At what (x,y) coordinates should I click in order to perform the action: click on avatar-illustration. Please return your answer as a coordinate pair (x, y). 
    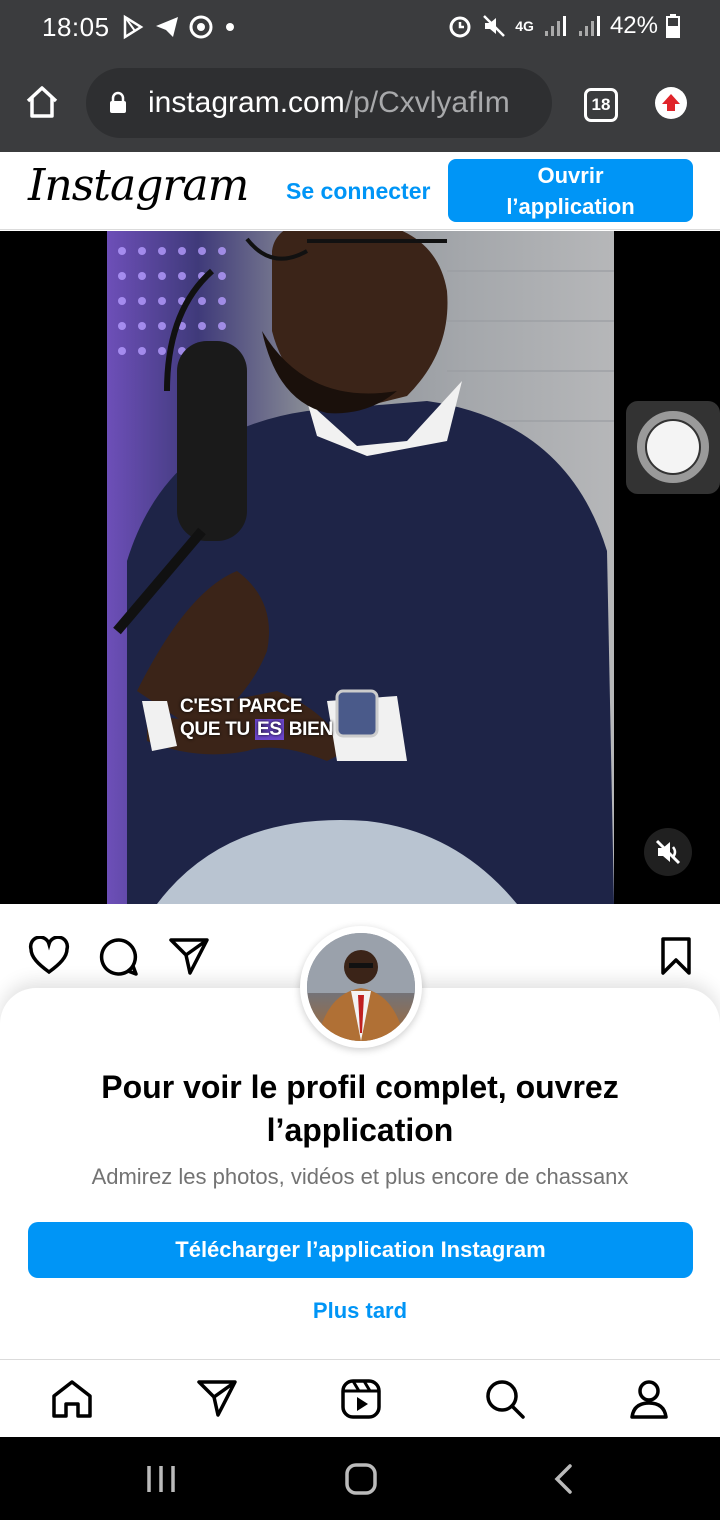
    Looking at the image, I should click on (361, 987).